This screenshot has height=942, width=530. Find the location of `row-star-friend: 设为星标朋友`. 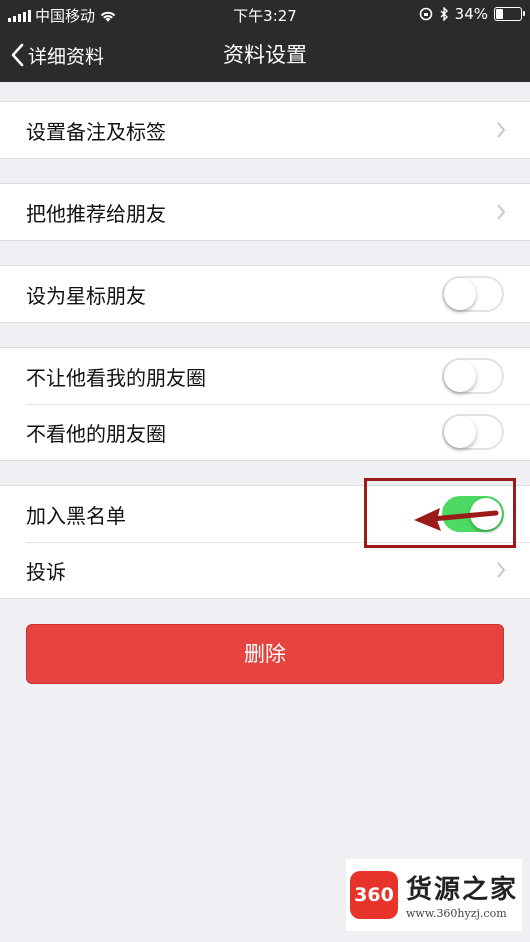

row-star-friend: 设为星标朋友 is located at coordinates (265, 294).